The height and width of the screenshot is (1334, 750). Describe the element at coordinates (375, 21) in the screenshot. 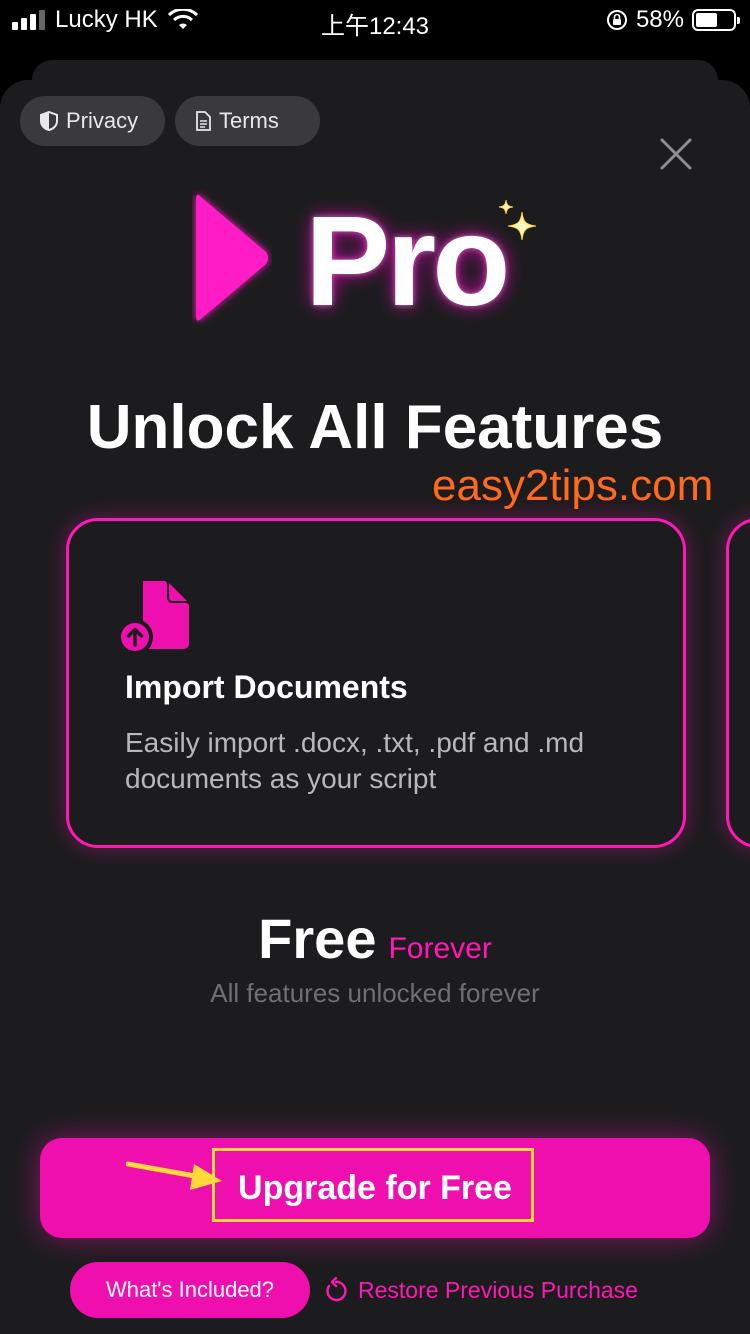

I see `status-bar: Lucky HK 上午12:43 58%` at that location.